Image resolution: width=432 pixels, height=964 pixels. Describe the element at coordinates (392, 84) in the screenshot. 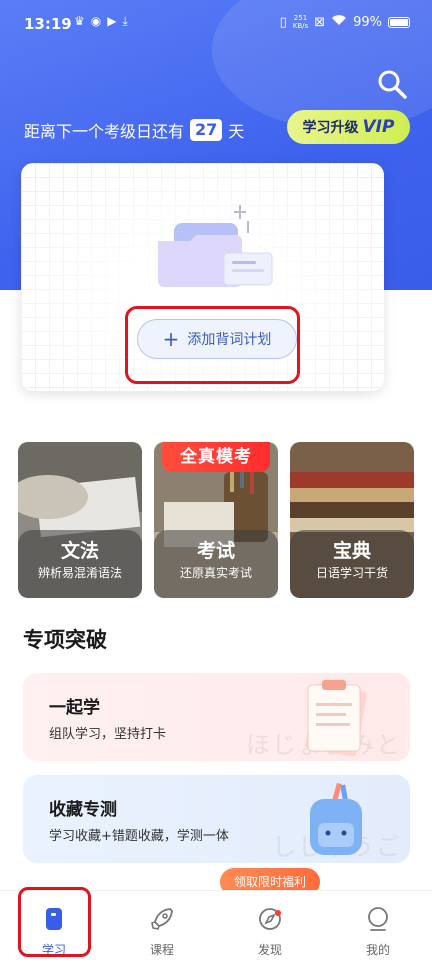

I see `search-icon` at that location.